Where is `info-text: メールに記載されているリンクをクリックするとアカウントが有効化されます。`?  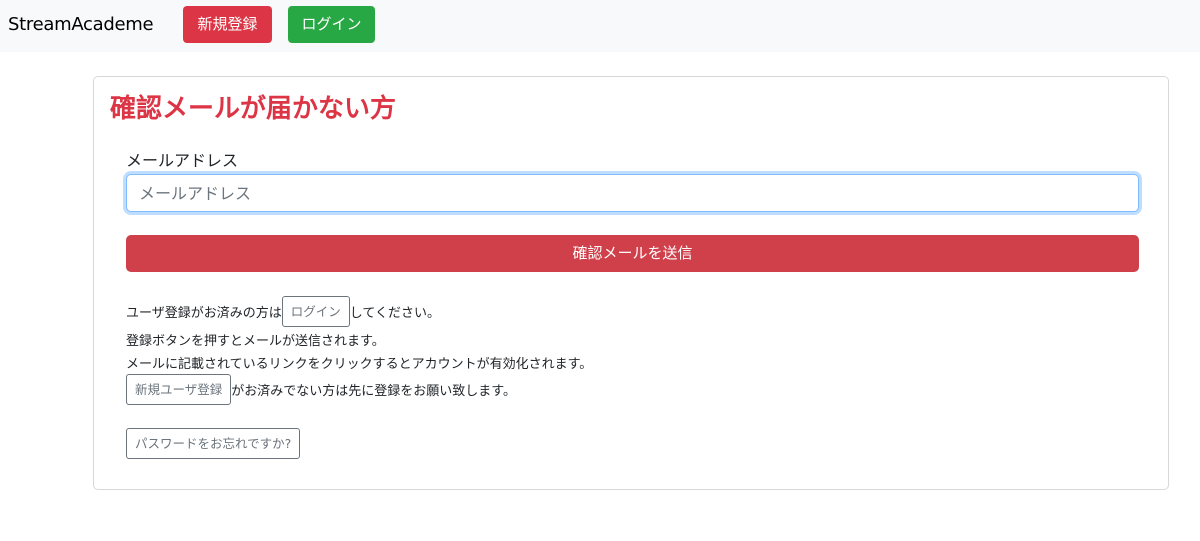 info-text: メールに記載されているリンクをクリックするとアカウントが有効化されます。 is located at coordinates (359, 364).